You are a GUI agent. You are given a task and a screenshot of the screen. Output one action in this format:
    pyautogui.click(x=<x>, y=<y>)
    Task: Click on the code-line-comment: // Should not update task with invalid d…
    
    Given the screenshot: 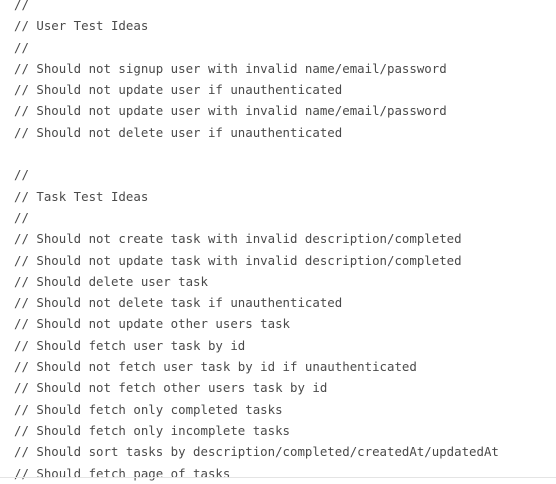 What is the action you would take?
    pyautogui.click(x=238, y=260)
    